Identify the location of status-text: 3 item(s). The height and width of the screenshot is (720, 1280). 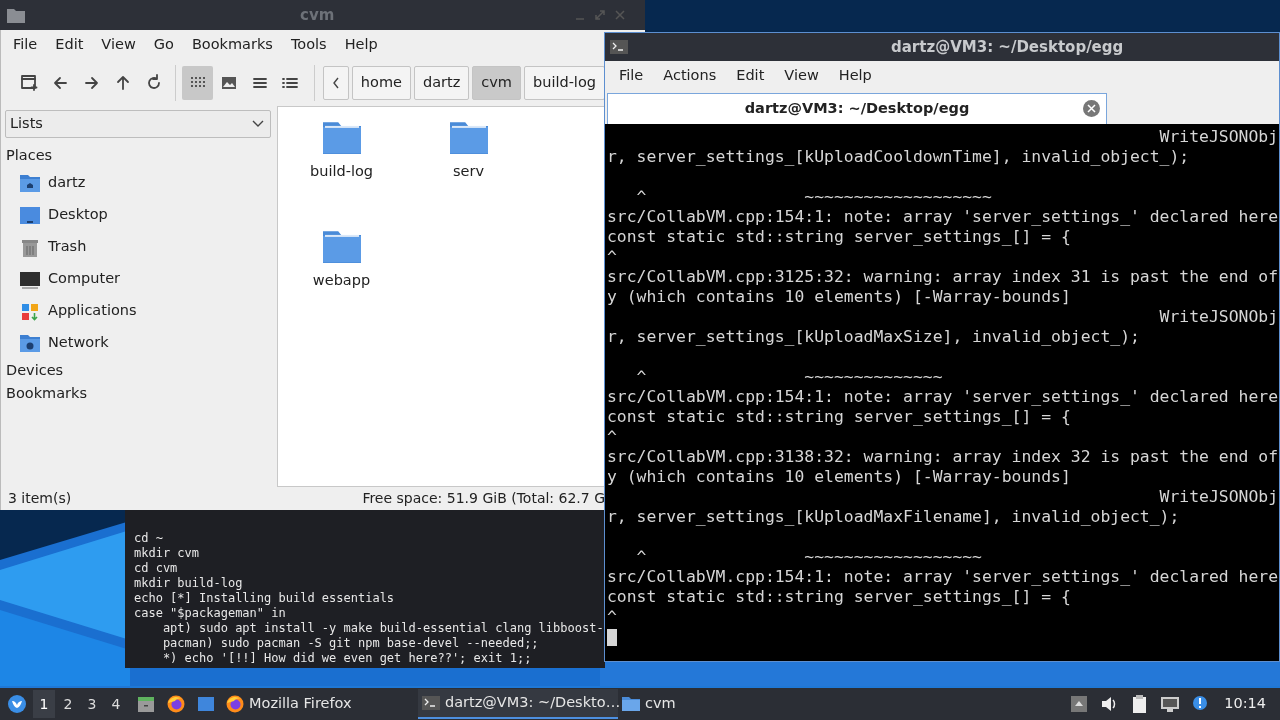
(40, 498).